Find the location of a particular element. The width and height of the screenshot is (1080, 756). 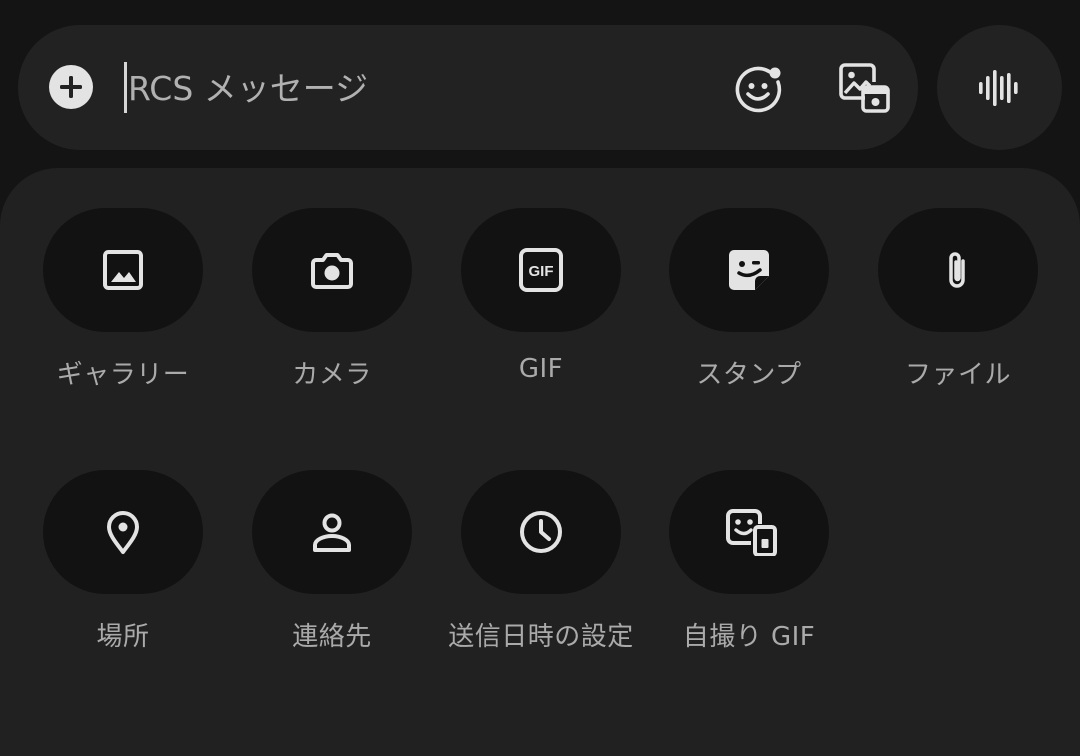

voice-message-button is located at coordinates (999, 87).